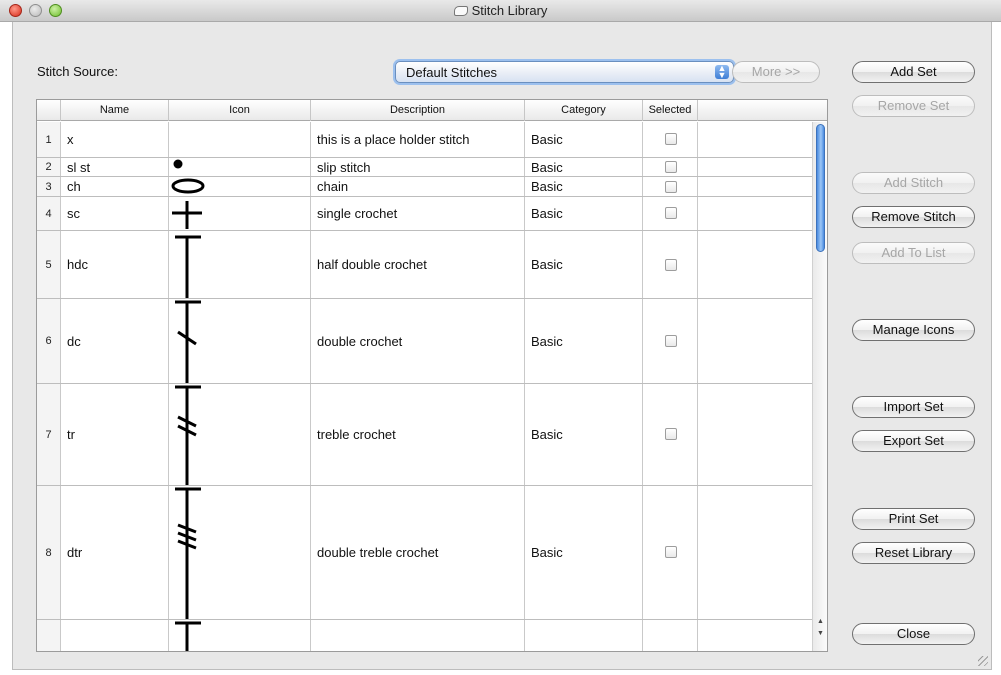 Image resolution: width=1001 pixels, height=675 pixels. Describe the element at coordinates (240, 552) in the screenshot. I see `double-treble-crochet-icon` at that location.